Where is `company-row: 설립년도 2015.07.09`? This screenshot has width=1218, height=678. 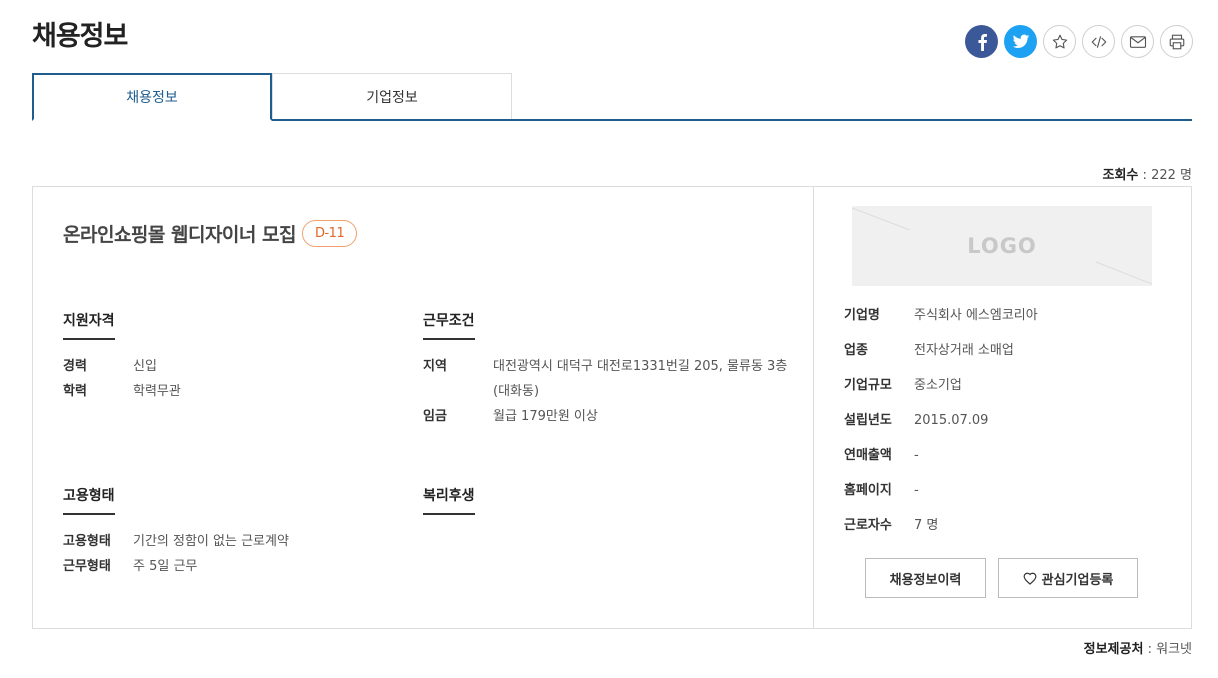
company-row: 설립년도 2015.07.09 is located at coordinates (941, 420).